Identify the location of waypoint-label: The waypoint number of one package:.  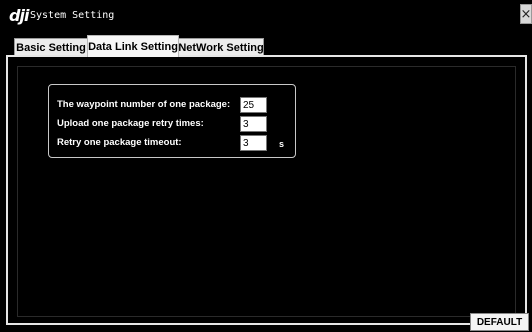
(144, 104).